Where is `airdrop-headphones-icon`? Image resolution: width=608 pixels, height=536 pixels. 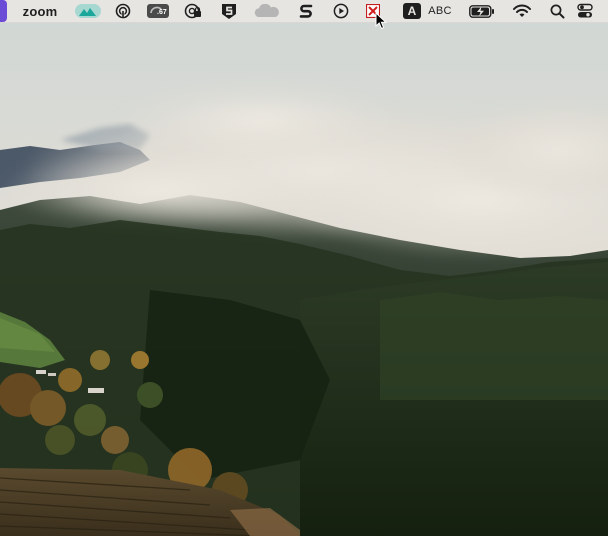
airdrop-headphones-icon is located at coordinates (123, 11).